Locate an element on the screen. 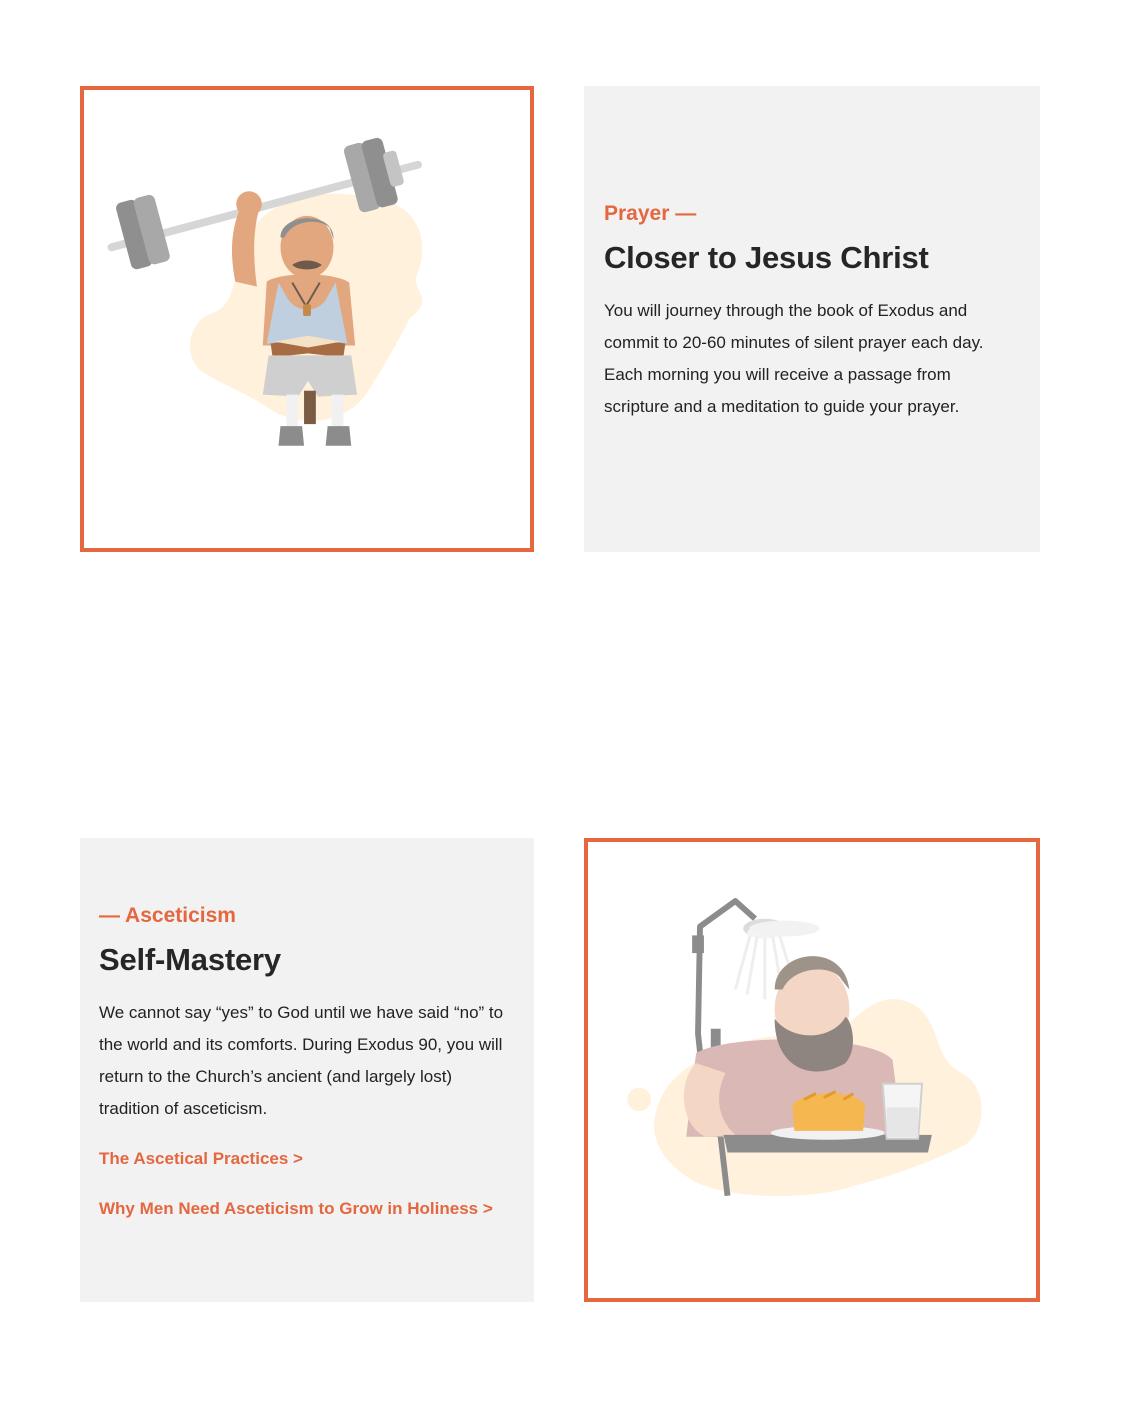  cold-shower-illustration is located at coordinates (804, 1047).